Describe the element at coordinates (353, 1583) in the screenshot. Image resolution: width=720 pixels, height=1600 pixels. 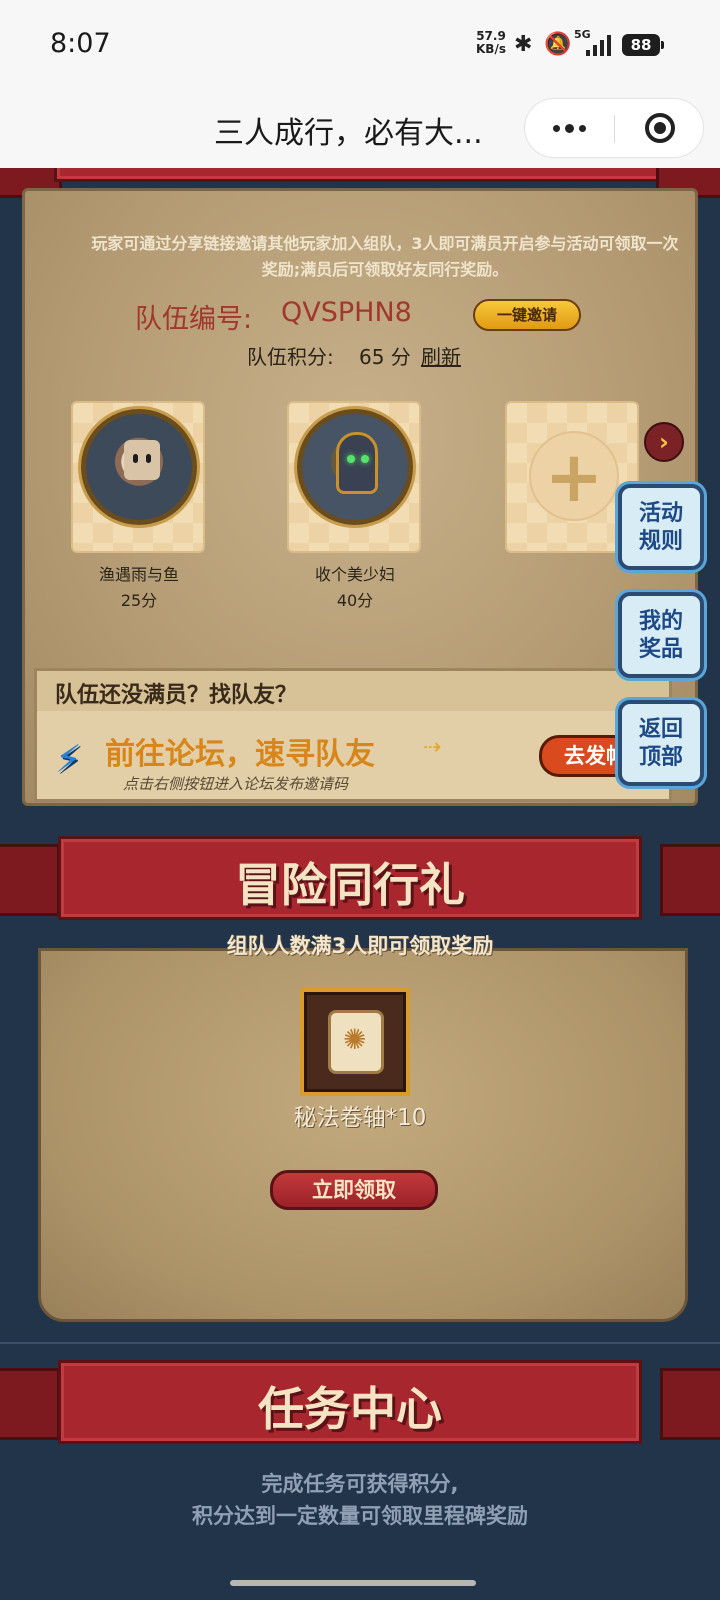
I see `home-indicator` at that location.